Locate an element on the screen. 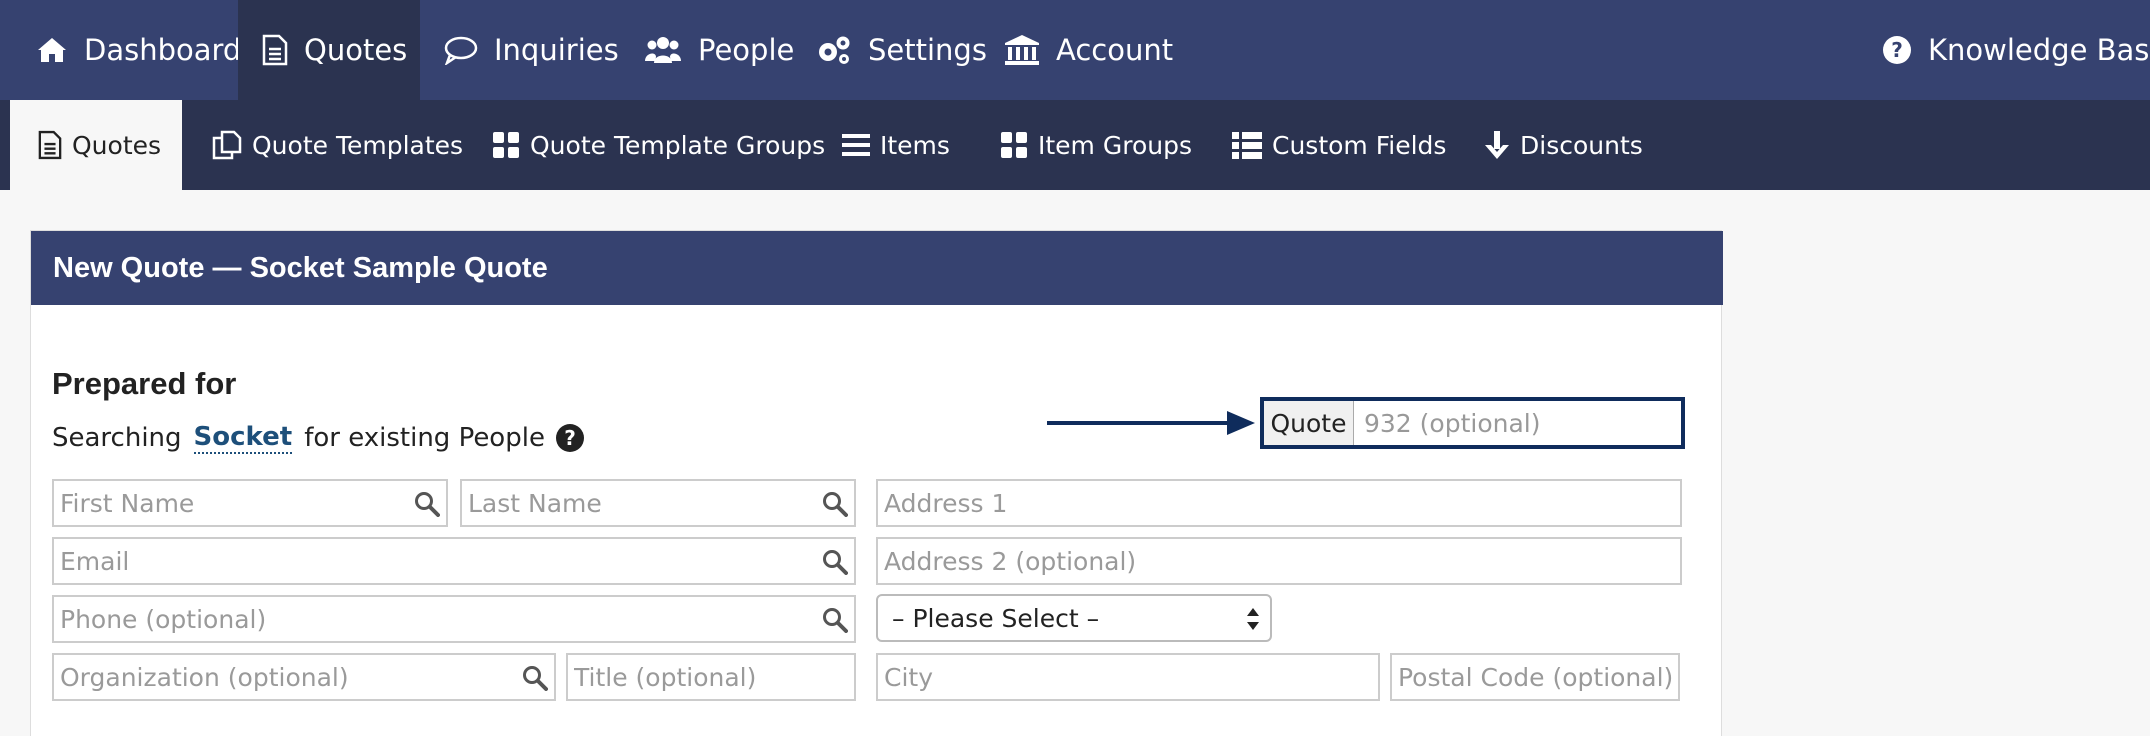  subnav-quotes: Quotes is located at coordinates (96, 145).